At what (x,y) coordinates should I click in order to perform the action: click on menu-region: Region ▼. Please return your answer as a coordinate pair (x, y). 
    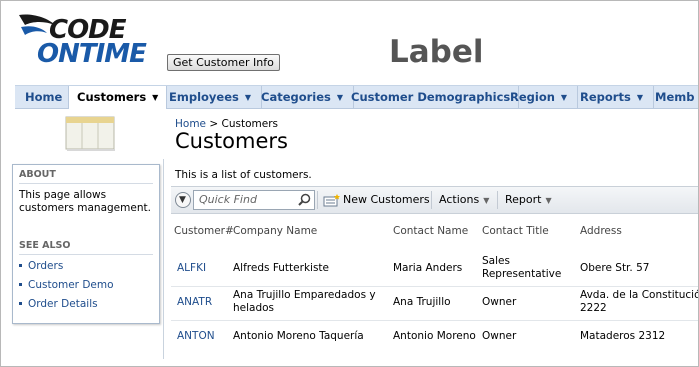
    Looking at the image, I should click on (539, 97).